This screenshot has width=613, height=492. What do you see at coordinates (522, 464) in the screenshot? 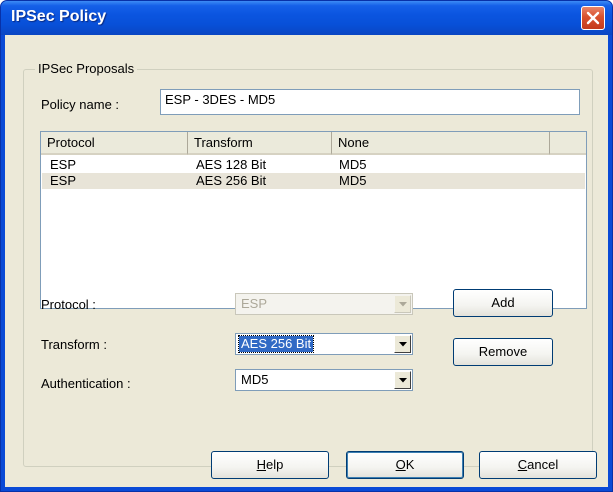
I see `cancel-mnemonic: C` at bounding box center [522, 464].